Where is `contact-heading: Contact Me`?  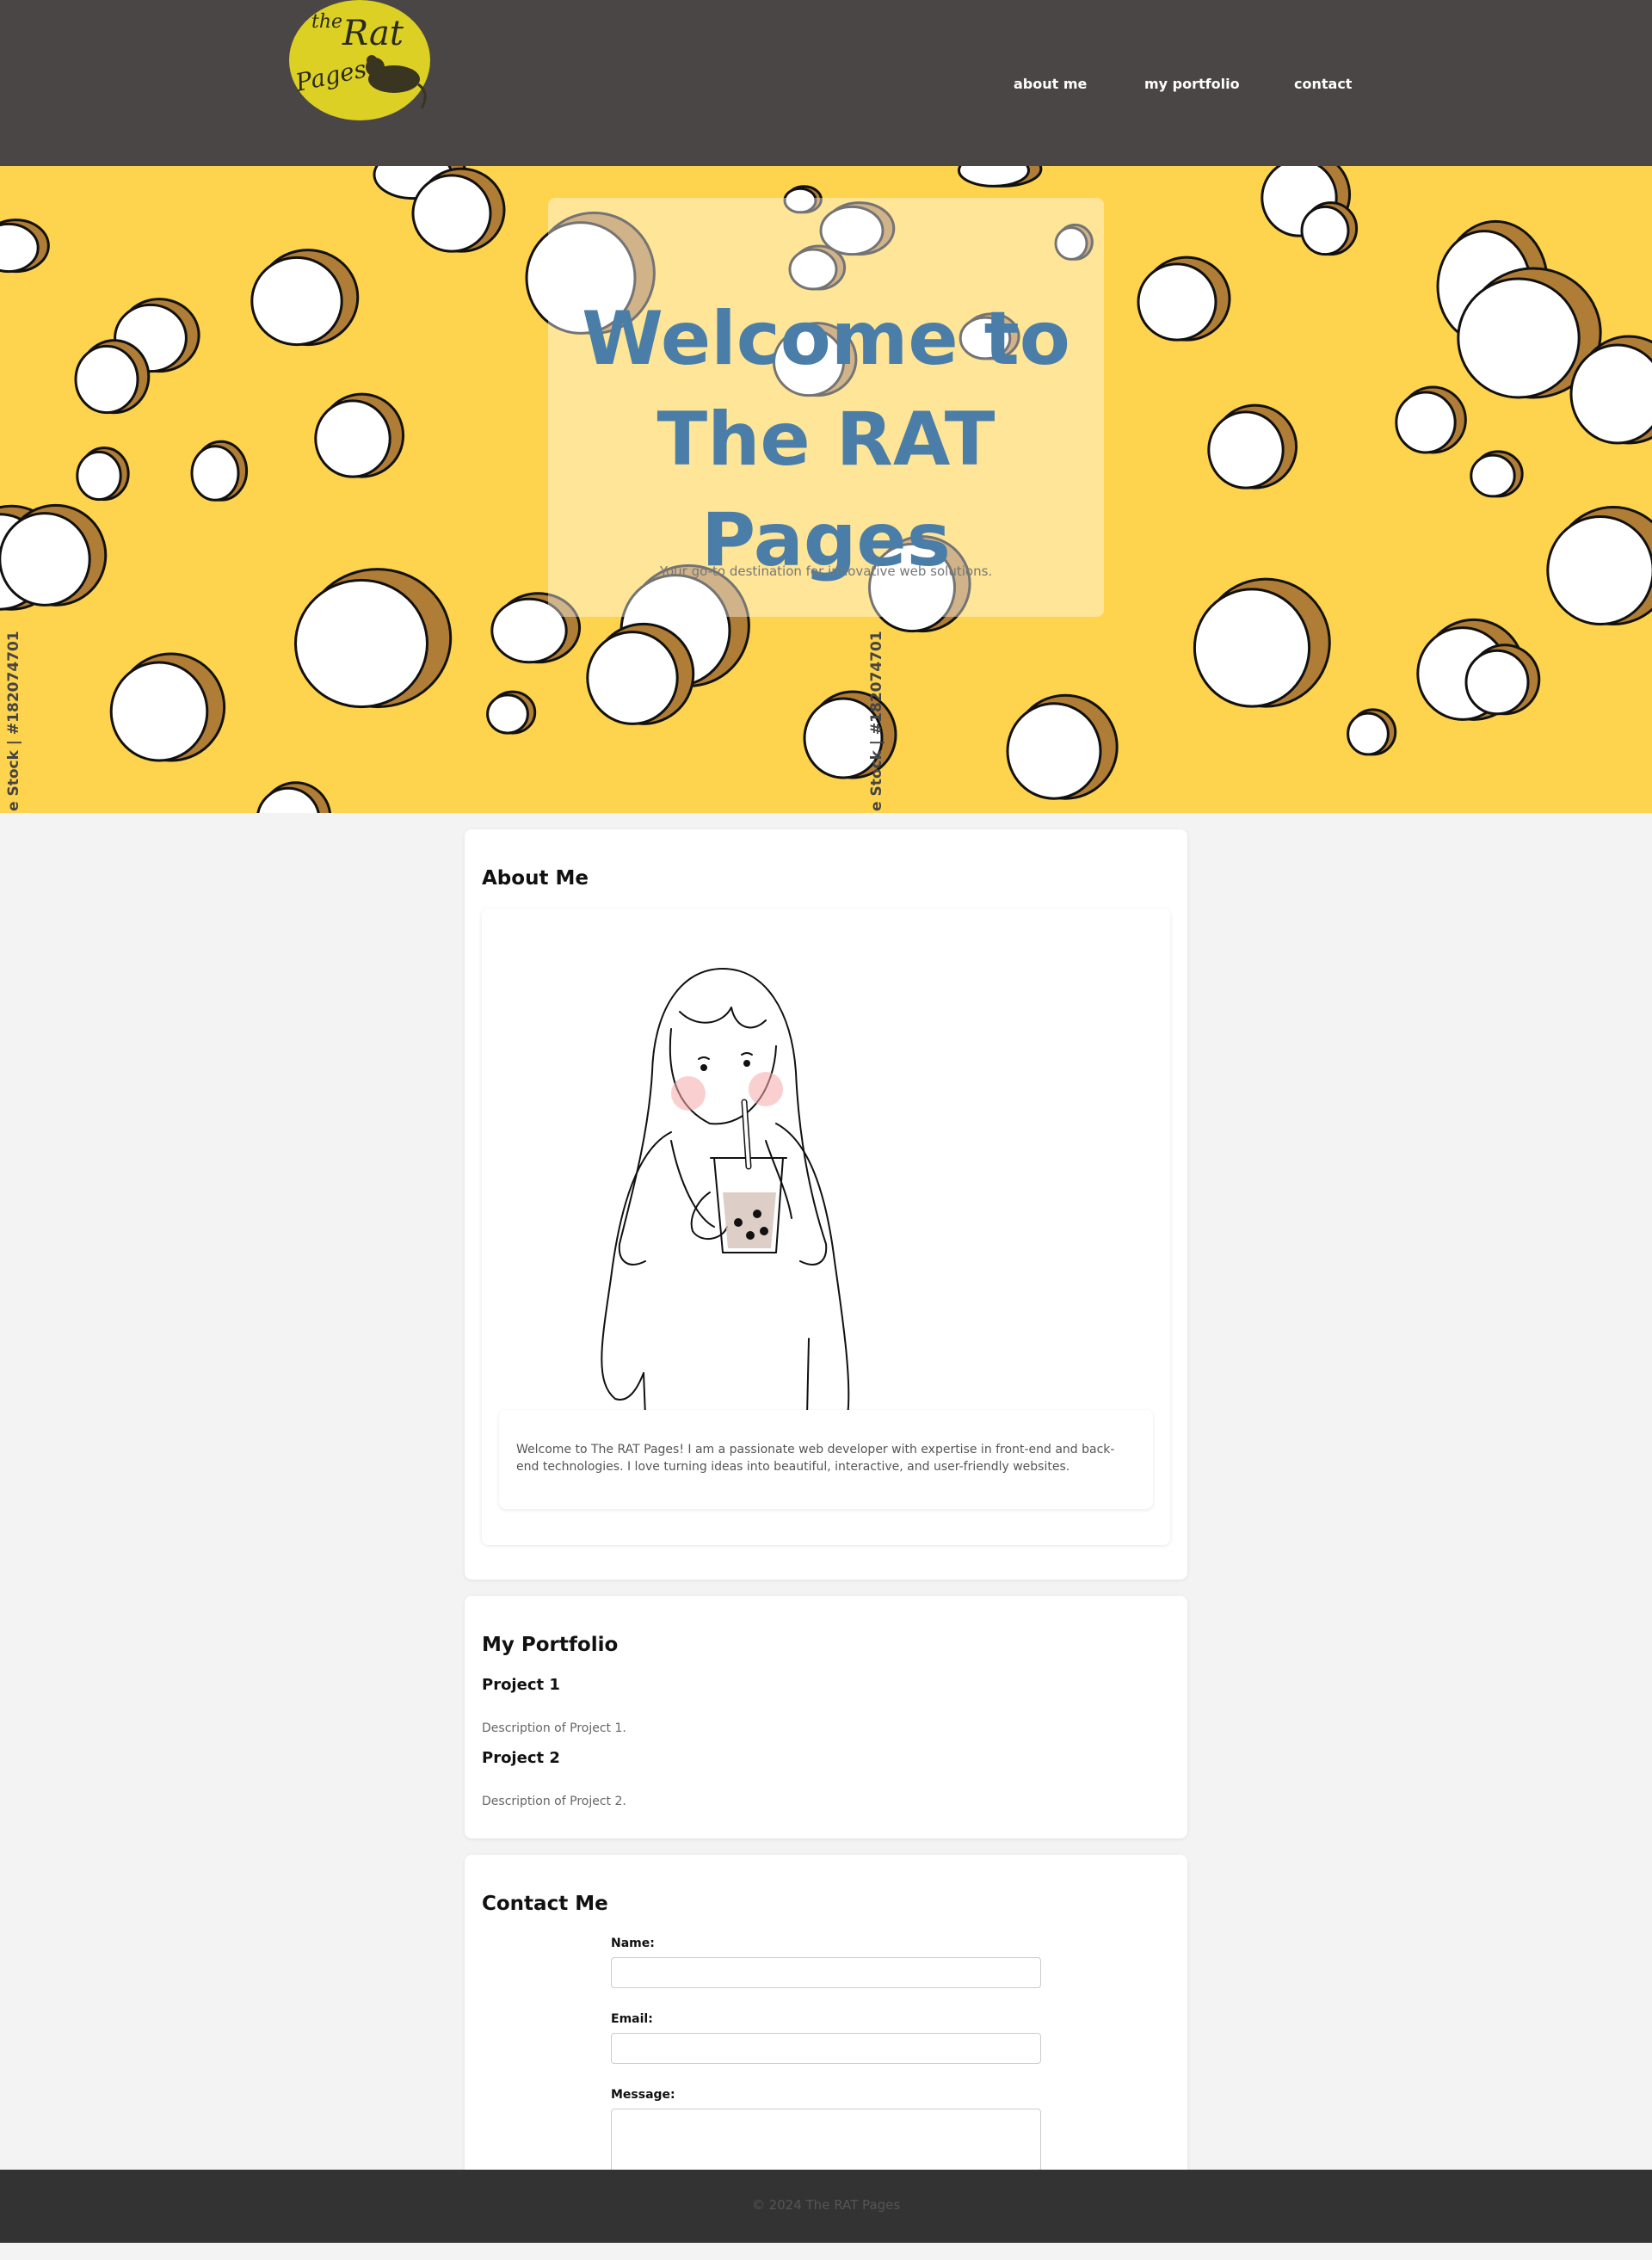 contact-heading: Contact Me is located at coordinates (545, 1904).